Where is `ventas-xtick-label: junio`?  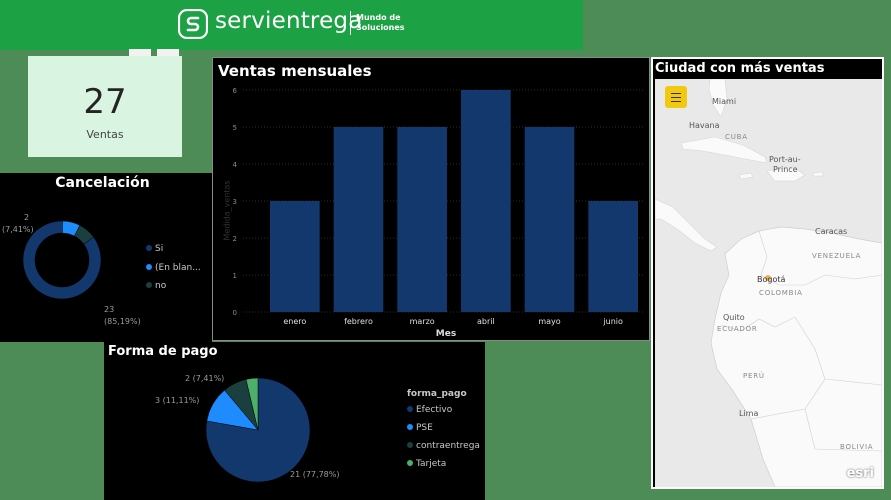 ventas-xtick-label: junio is located at coordinates (612, 321).